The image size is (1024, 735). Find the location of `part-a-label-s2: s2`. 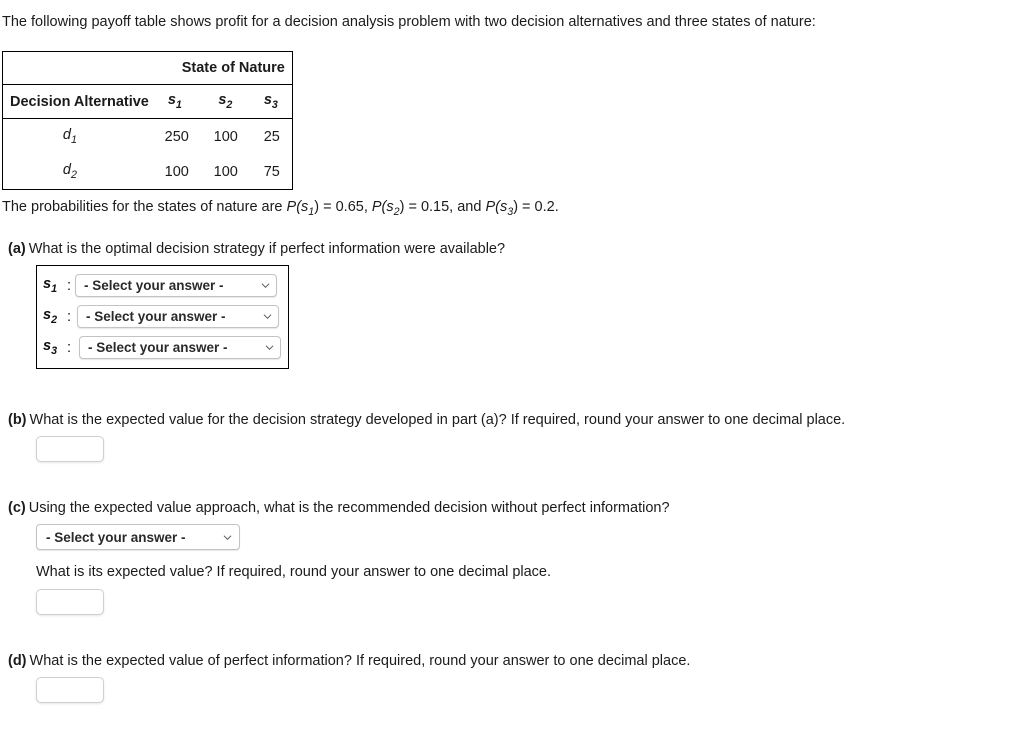

part-a-label-s2: s2 is located at coordinates (53, 316).